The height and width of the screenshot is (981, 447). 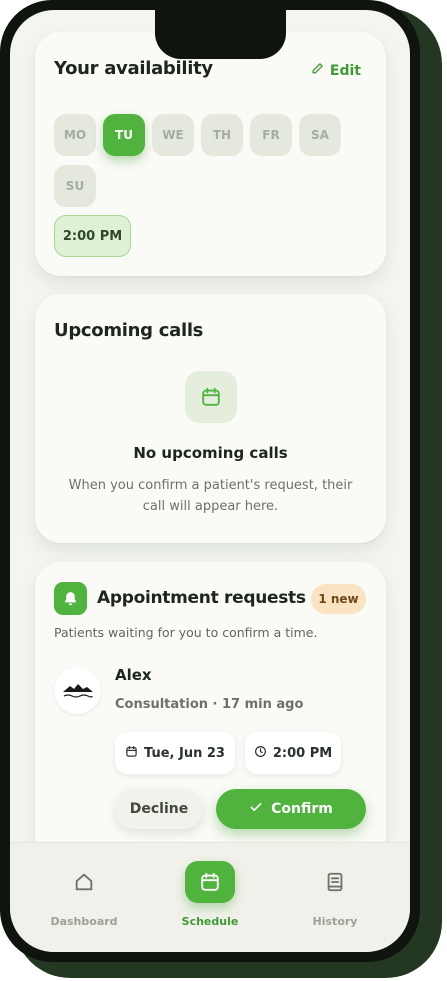 I want to click on day-tuesday: TU, so click(x=124, y=135).